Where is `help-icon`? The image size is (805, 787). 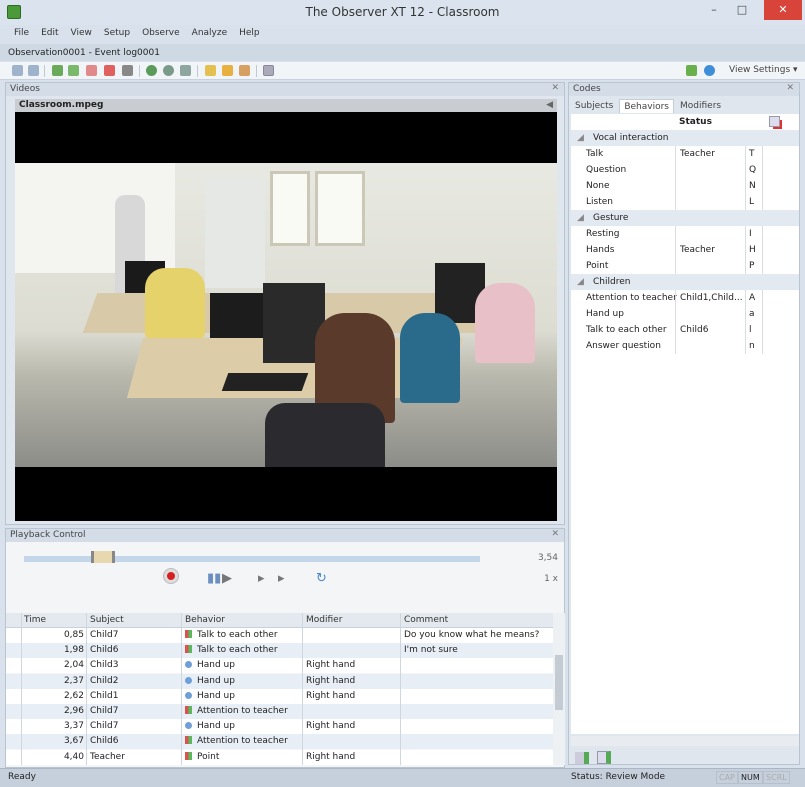 help-icon is located at coordinates (709, 70).